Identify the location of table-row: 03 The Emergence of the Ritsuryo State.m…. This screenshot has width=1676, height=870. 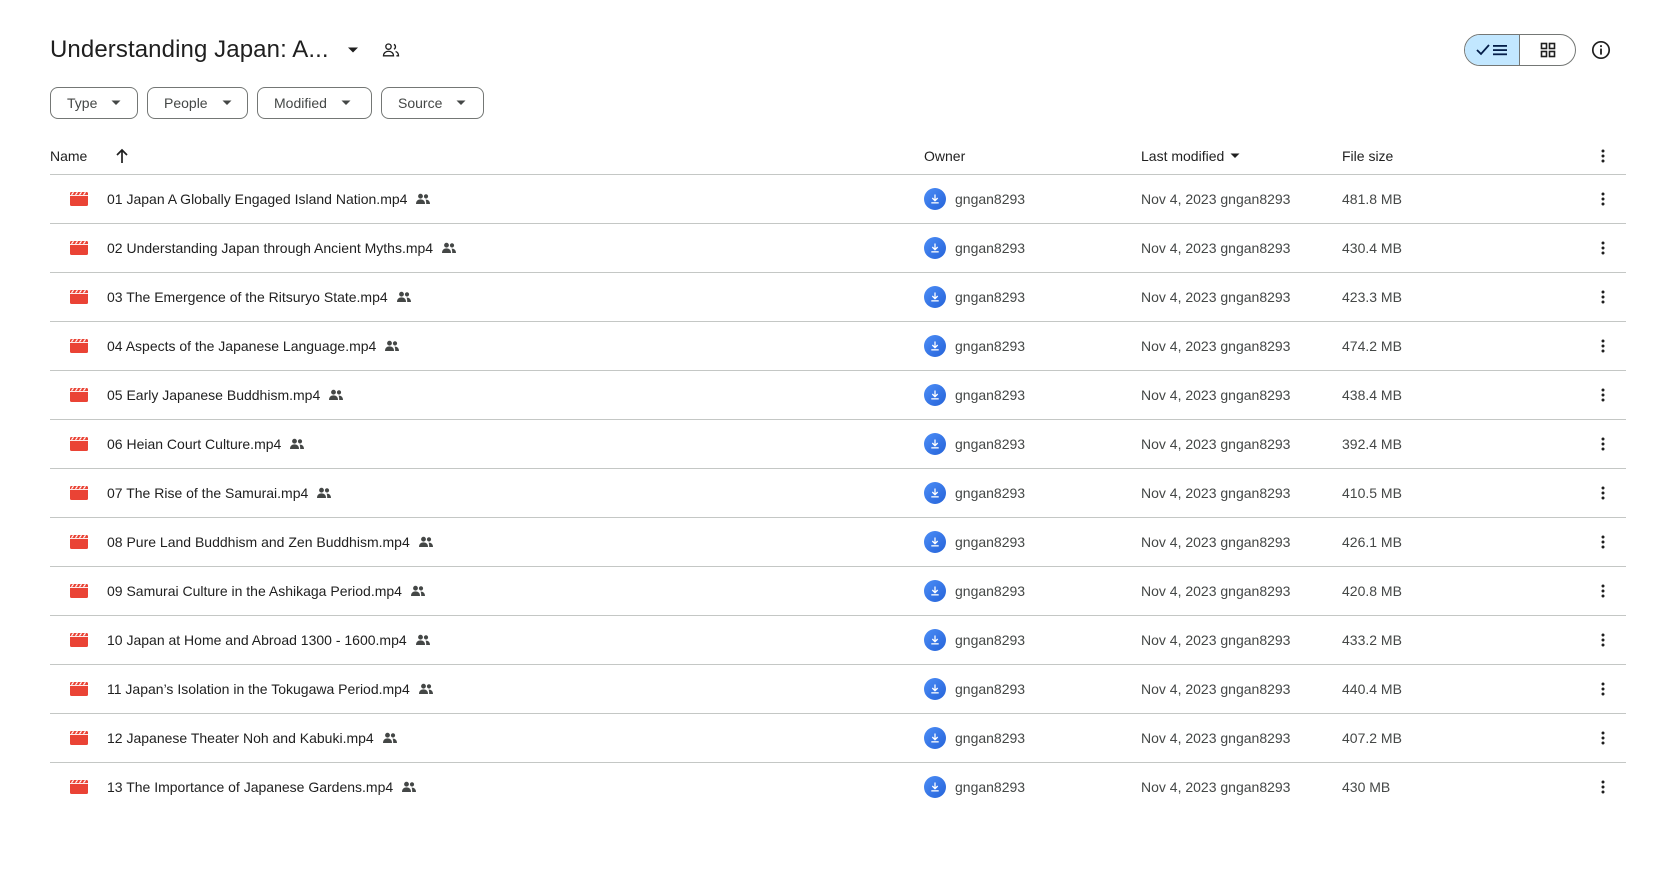
(838, 297).